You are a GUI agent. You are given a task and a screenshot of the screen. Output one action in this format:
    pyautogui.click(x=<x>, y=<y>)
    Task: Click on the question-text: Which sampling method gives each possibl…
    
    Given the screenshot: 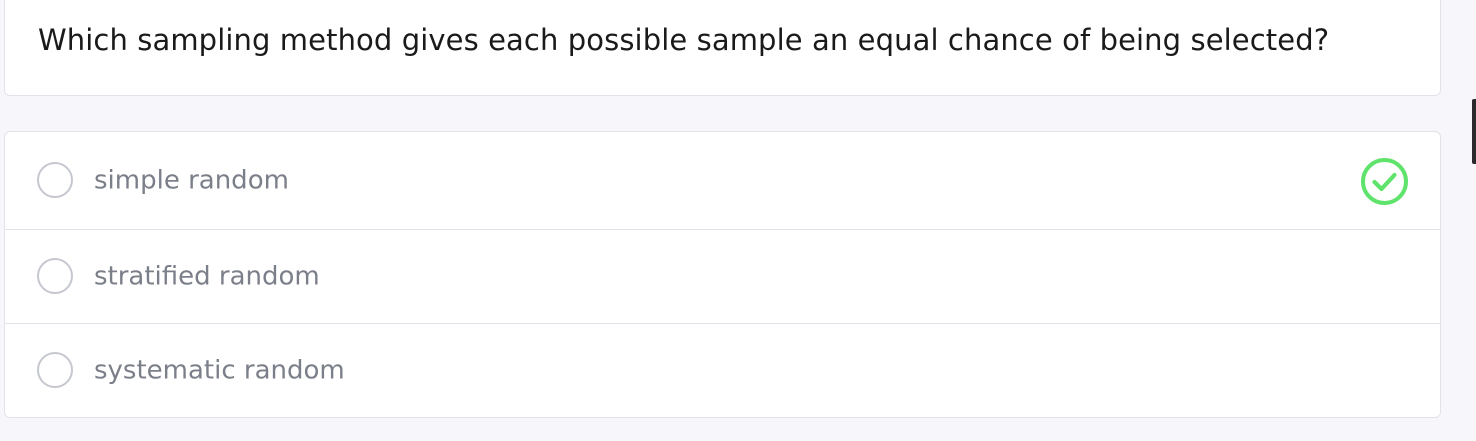 What is the action you would take?
    pyautogui.click(x=684, y=40)
    